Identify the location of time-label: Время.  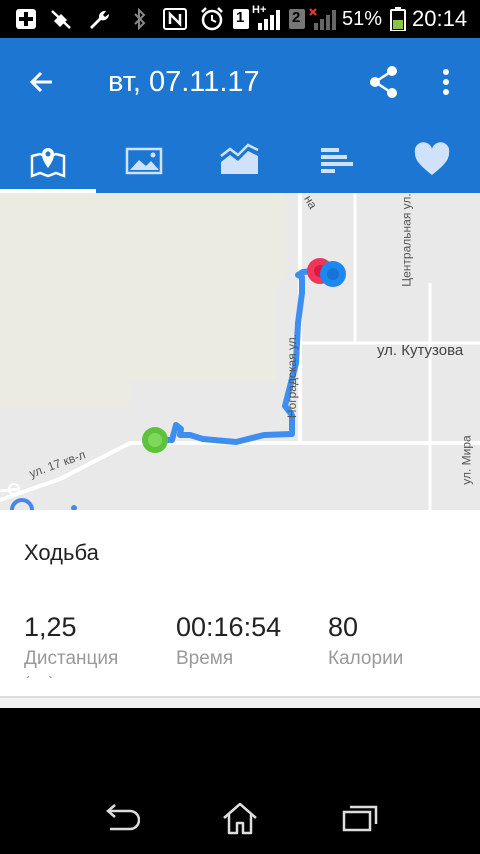
(205, 658).